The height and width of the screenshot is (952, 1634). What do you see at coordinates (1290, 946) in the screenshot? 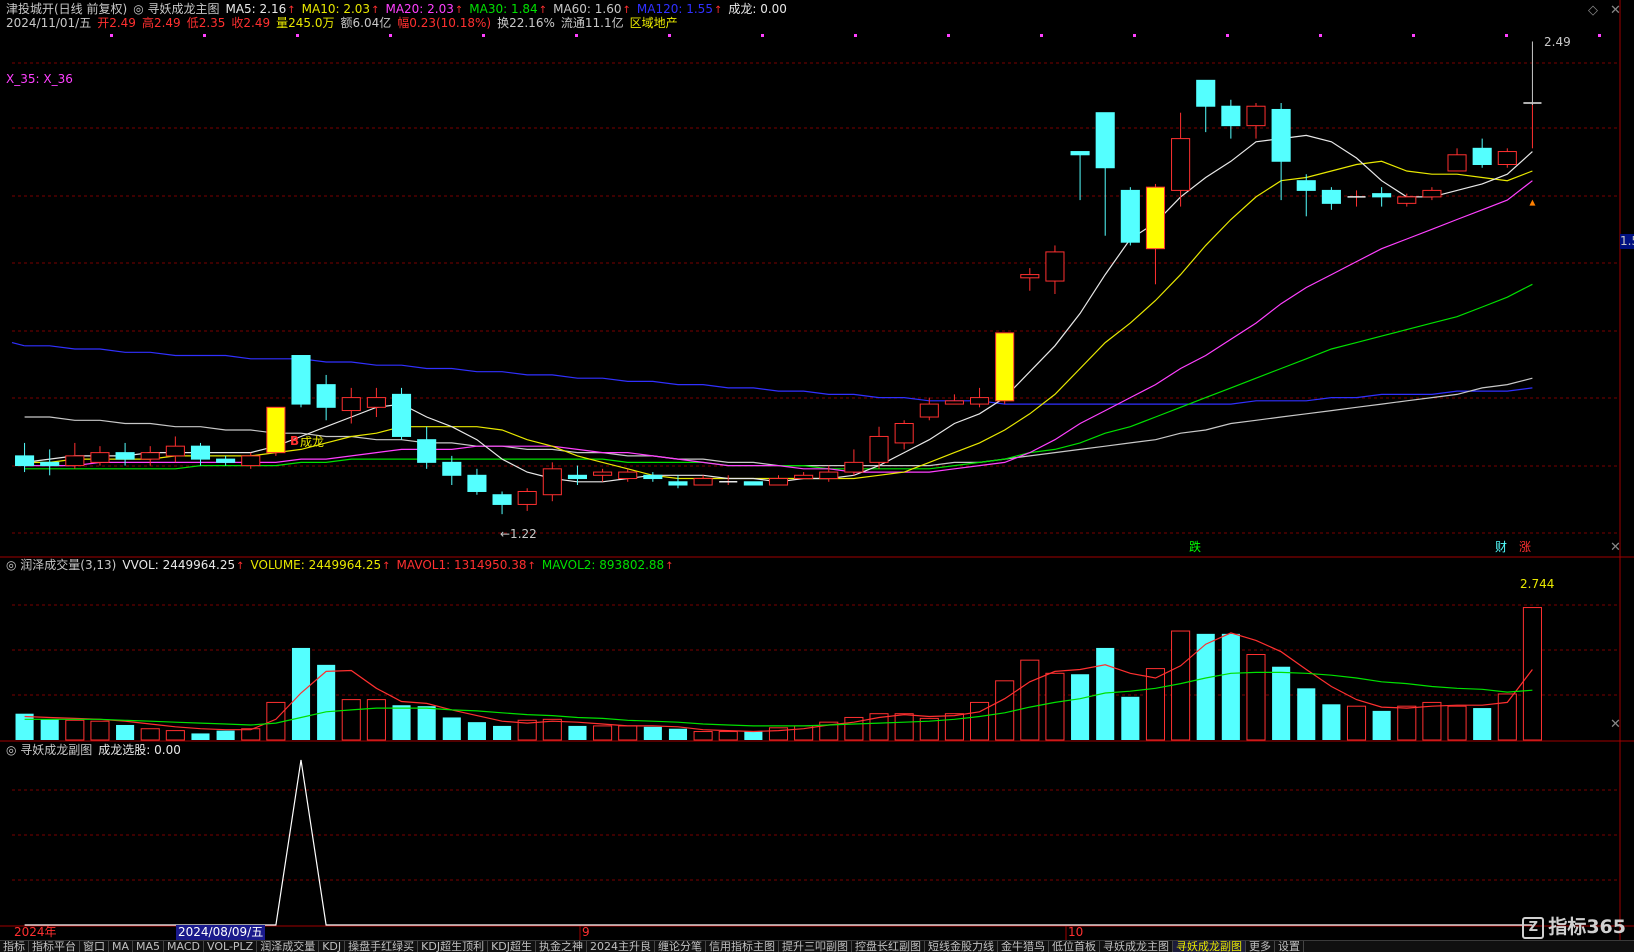
I see `tab-24: 设置` at bounding box center [1290, 946].